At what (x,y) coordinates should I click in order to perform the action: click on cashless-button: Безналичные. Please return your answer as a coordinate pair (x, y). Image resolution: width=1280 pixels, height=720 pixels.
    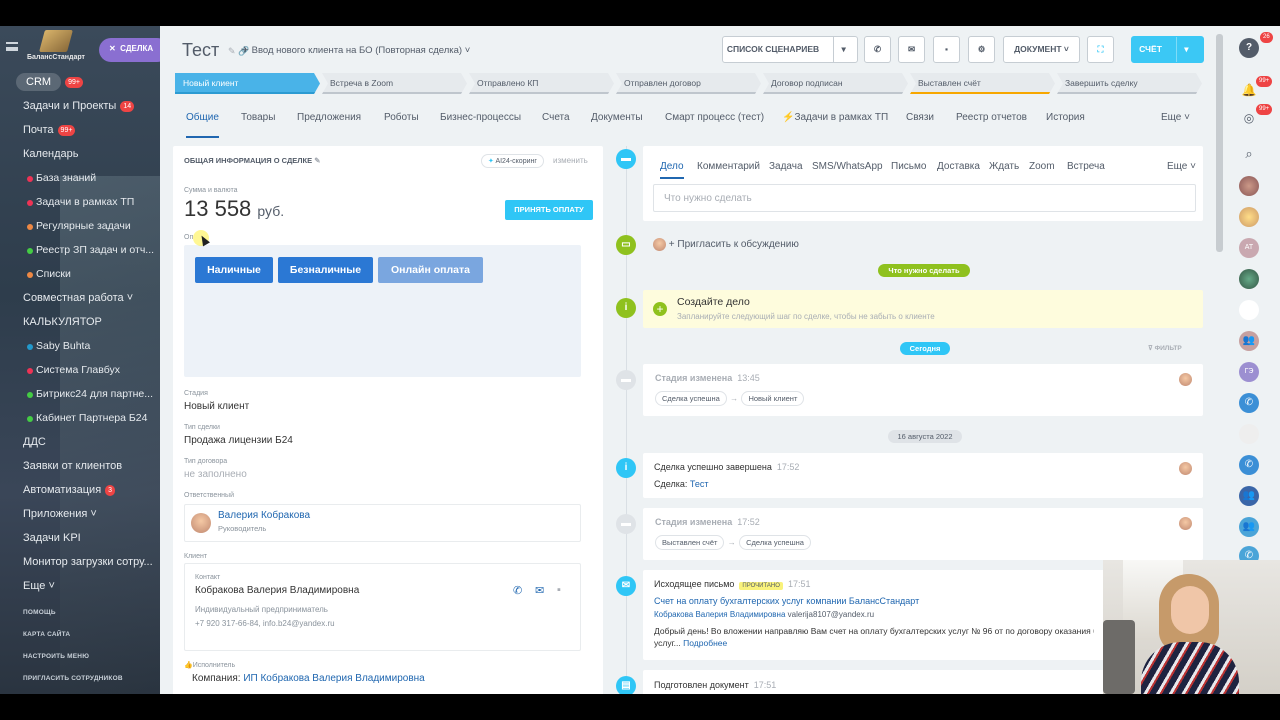
    Looking at the image, I should click on (325, 270).